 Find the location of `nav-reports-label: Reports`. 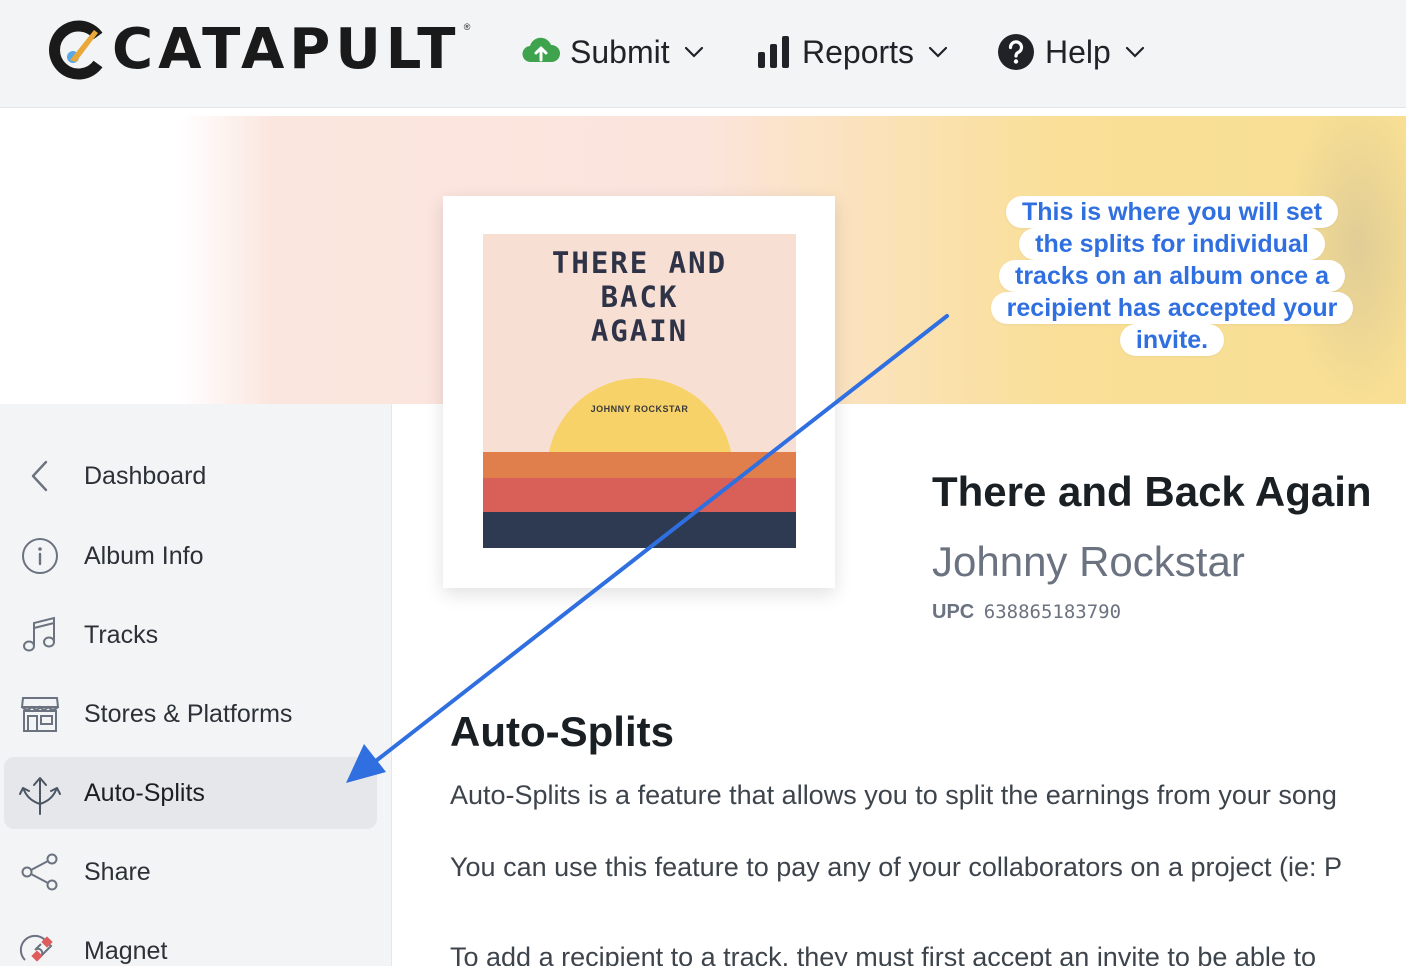

nav-reports-label: Reports is located at coordinates (858, 51).